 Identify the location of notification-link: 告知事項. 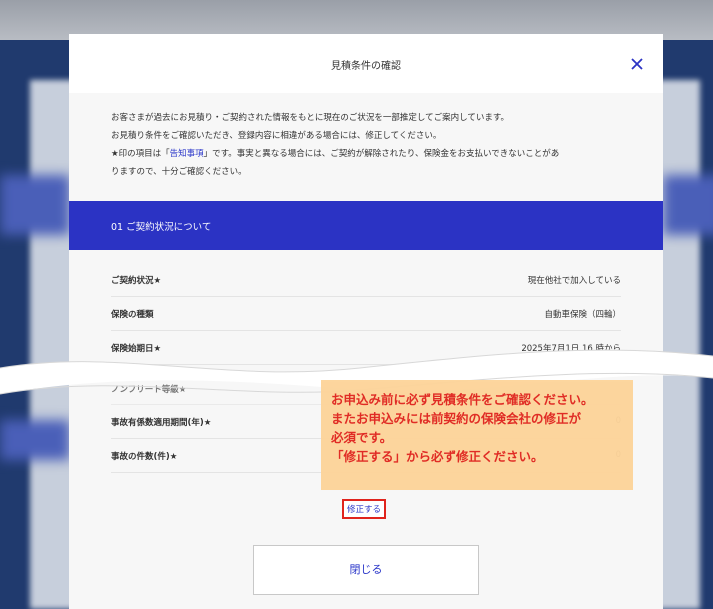
(187, 154).